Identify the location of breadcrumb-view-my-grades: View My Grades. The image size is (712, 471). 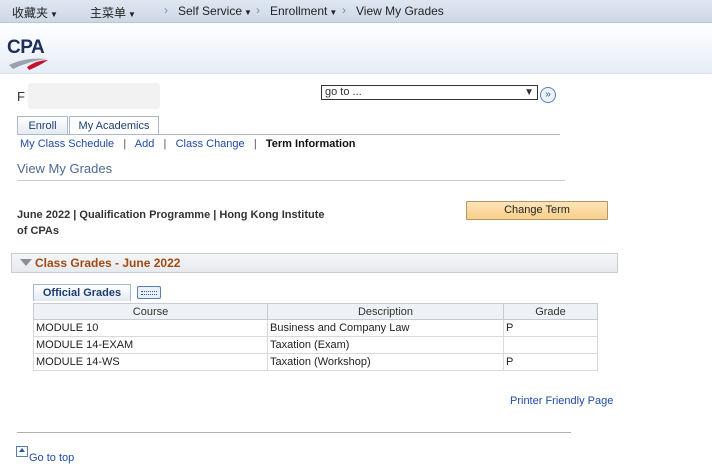
(400, 11).